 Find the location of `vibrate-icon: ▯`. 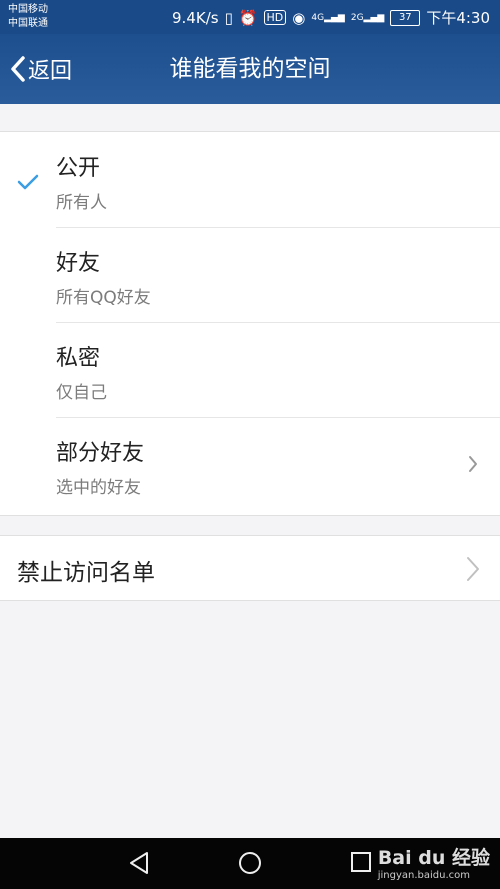

vibrate-icon: ▯ is located at coordinates (228, 17).